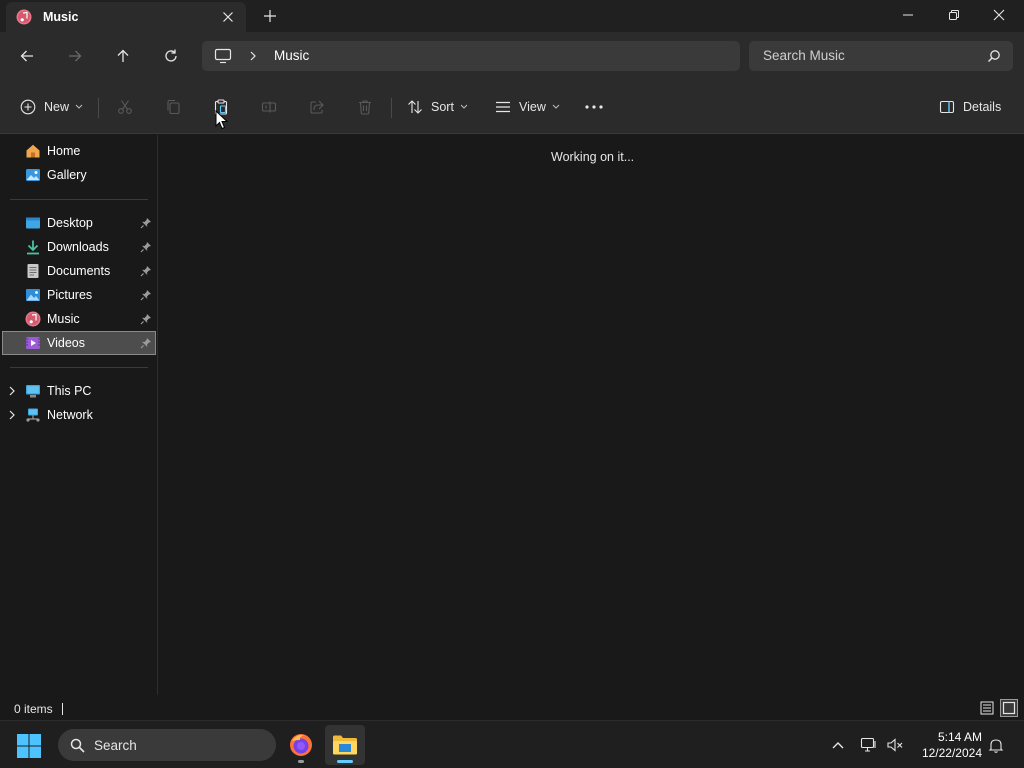  I want to click on restore-button, so click(954, 15).